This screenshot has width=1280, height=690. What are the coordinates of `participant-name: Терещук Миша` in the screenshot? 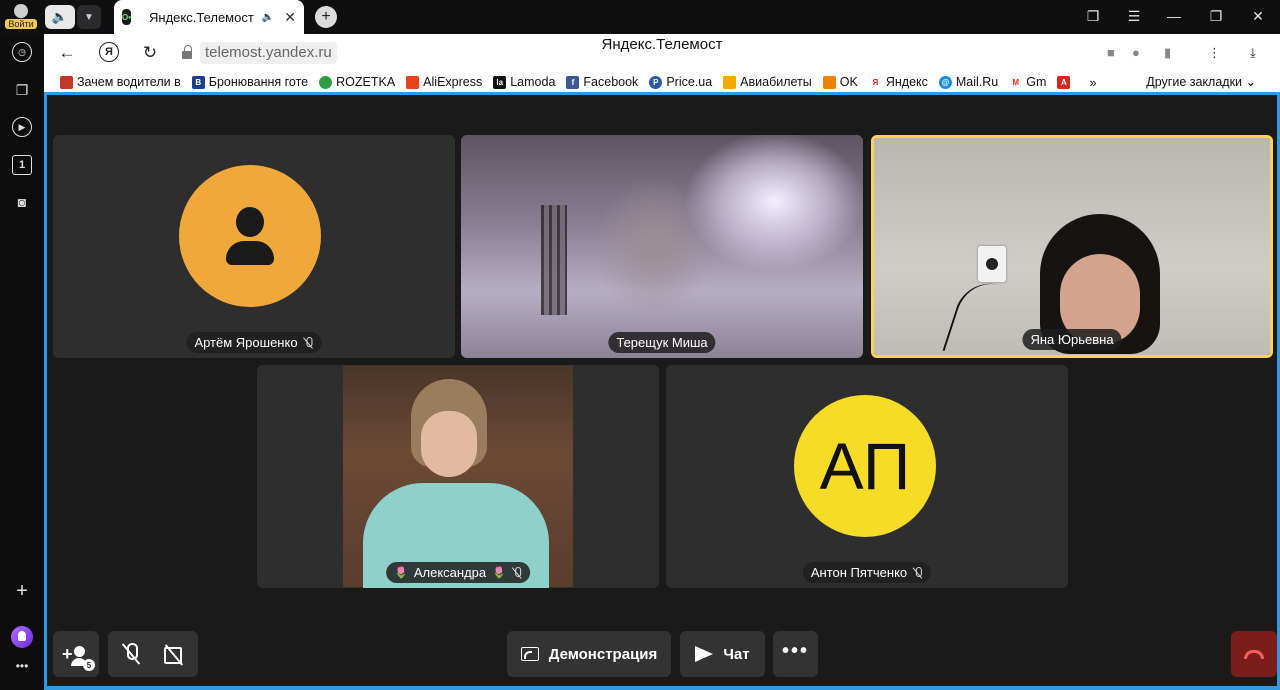 It's located at (662, 342).